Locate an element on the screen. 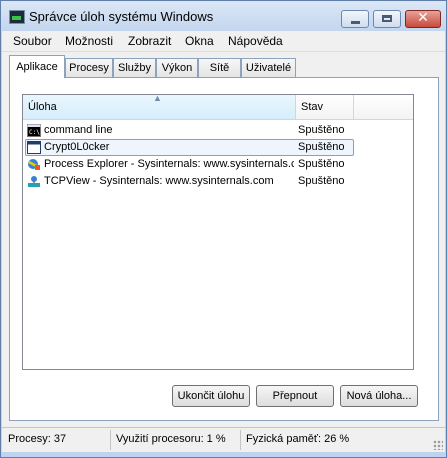 Image resolution: width=447 pixels, height=458 pixels. switch-to-button: Přepnout is located at coordinates (295, 396).